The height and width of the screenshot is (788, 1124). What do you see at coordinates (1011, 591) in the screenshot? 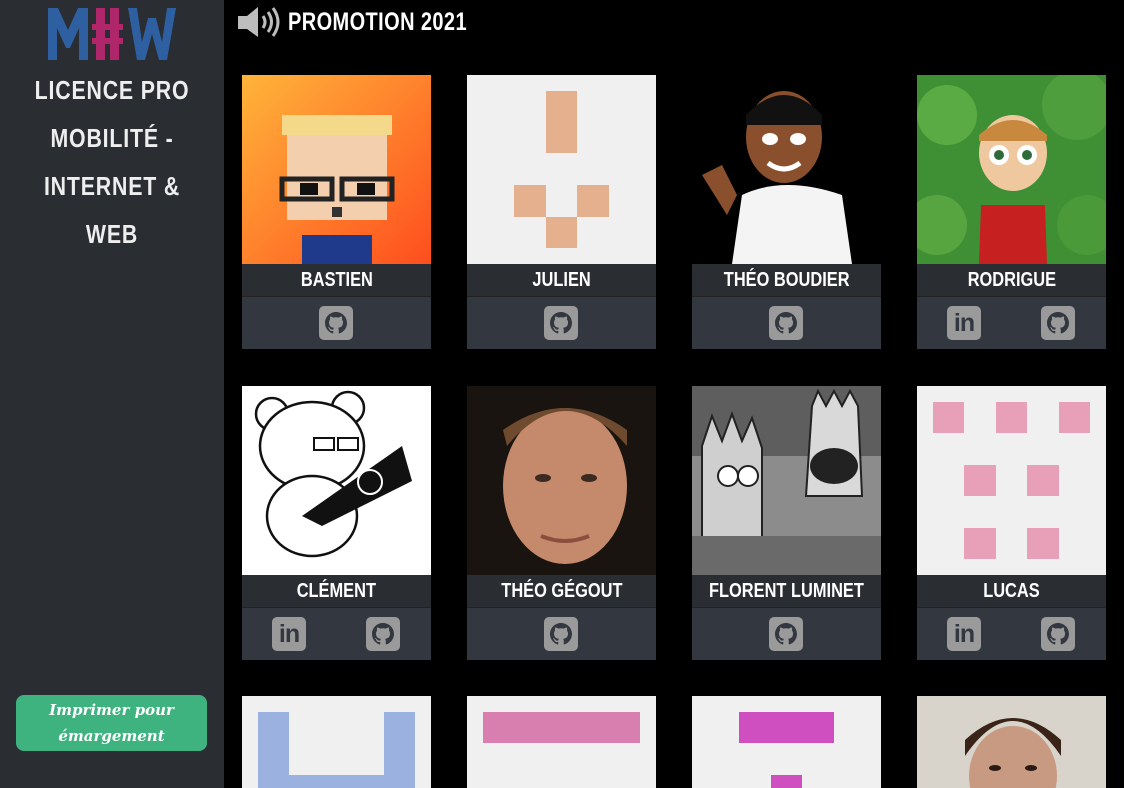
I see `student-name: LUCAS` at bounding box center [1011, 591].